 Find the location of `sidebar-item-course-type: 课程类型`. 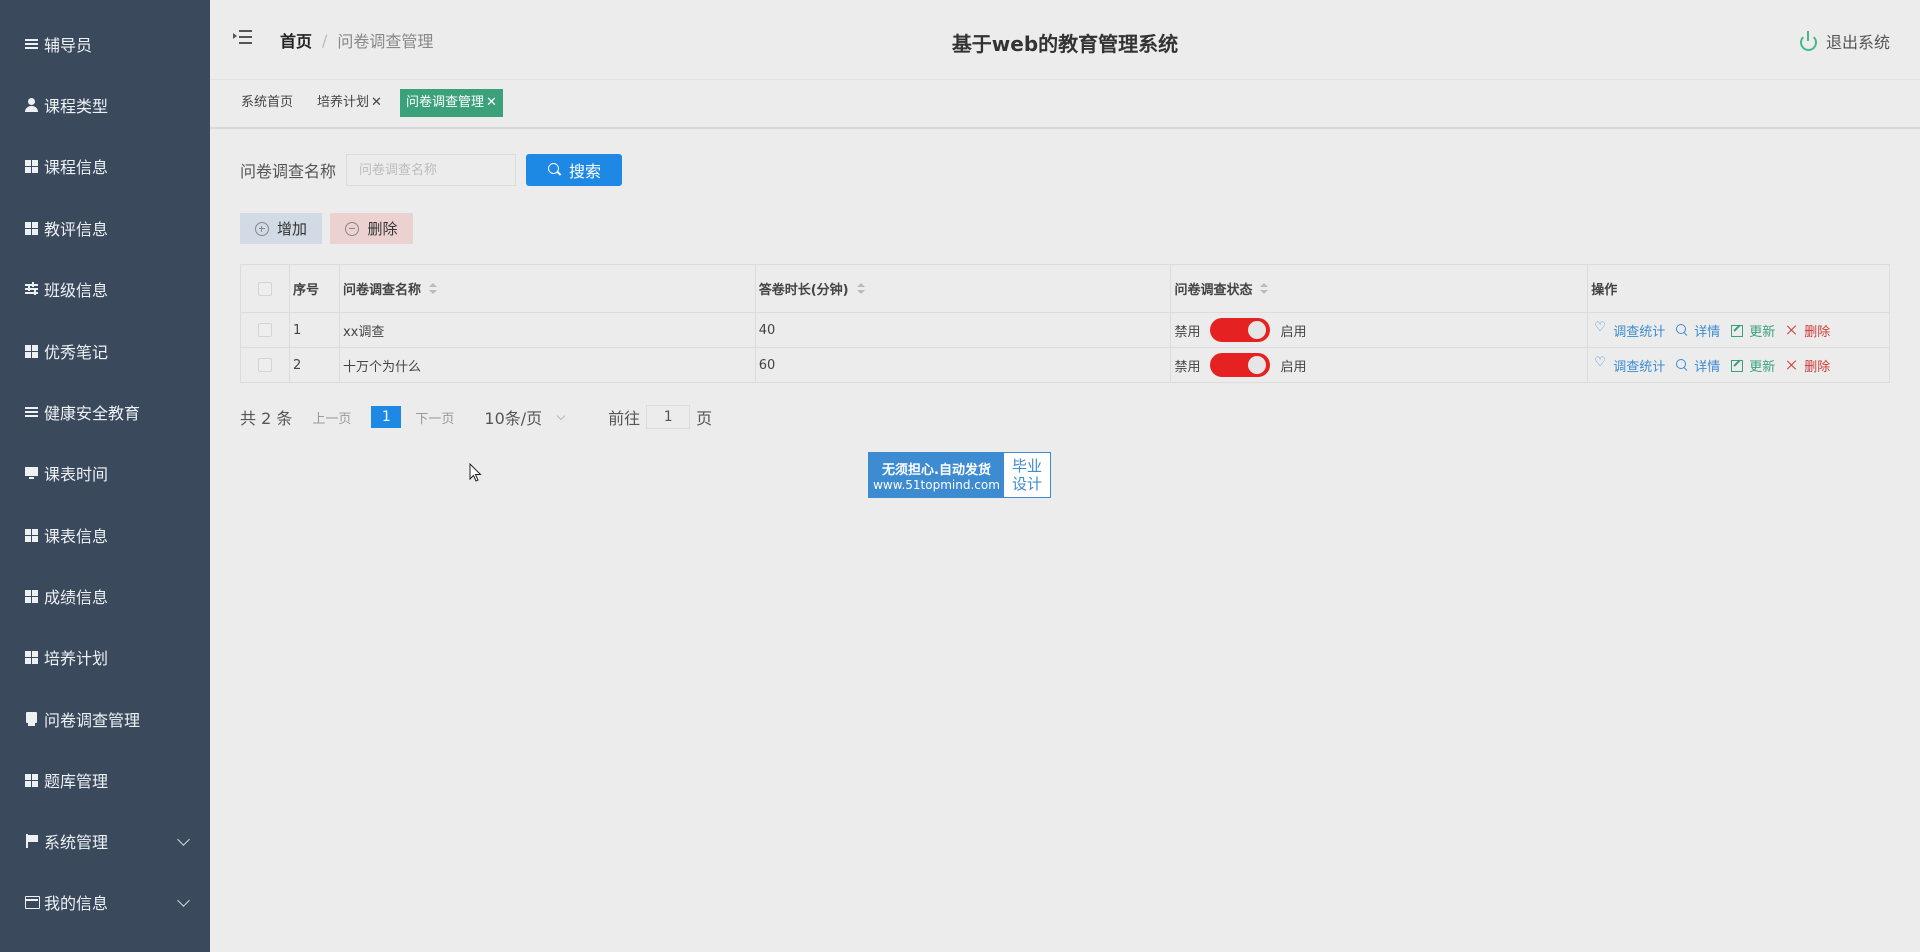

sidebar-item-course-type: 课程类型 is located at coordinates (105, 105).